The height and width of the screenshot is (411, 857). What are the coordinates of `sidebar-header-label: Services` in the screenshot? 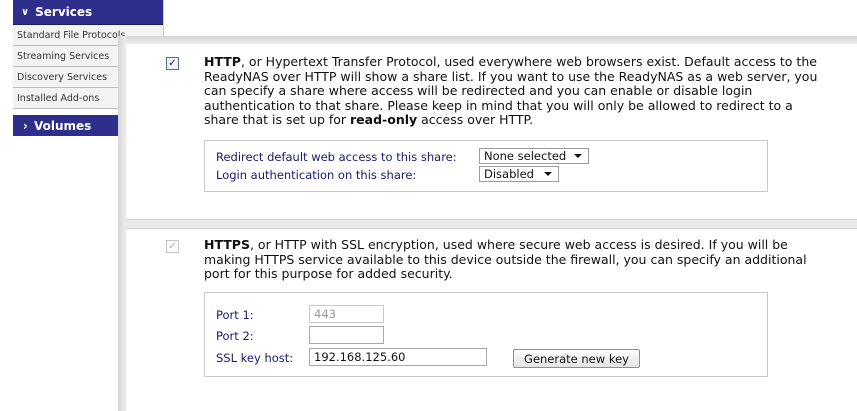 It's located at (64, 12).